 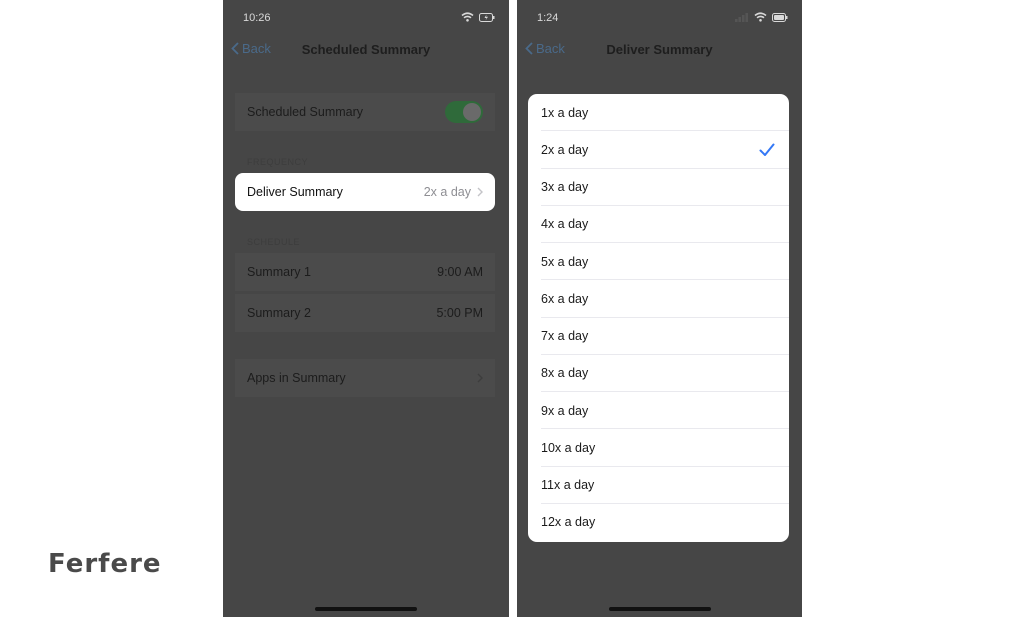 I want to click on frequency-option-label: 5x a day, so click(x=565, y=261).